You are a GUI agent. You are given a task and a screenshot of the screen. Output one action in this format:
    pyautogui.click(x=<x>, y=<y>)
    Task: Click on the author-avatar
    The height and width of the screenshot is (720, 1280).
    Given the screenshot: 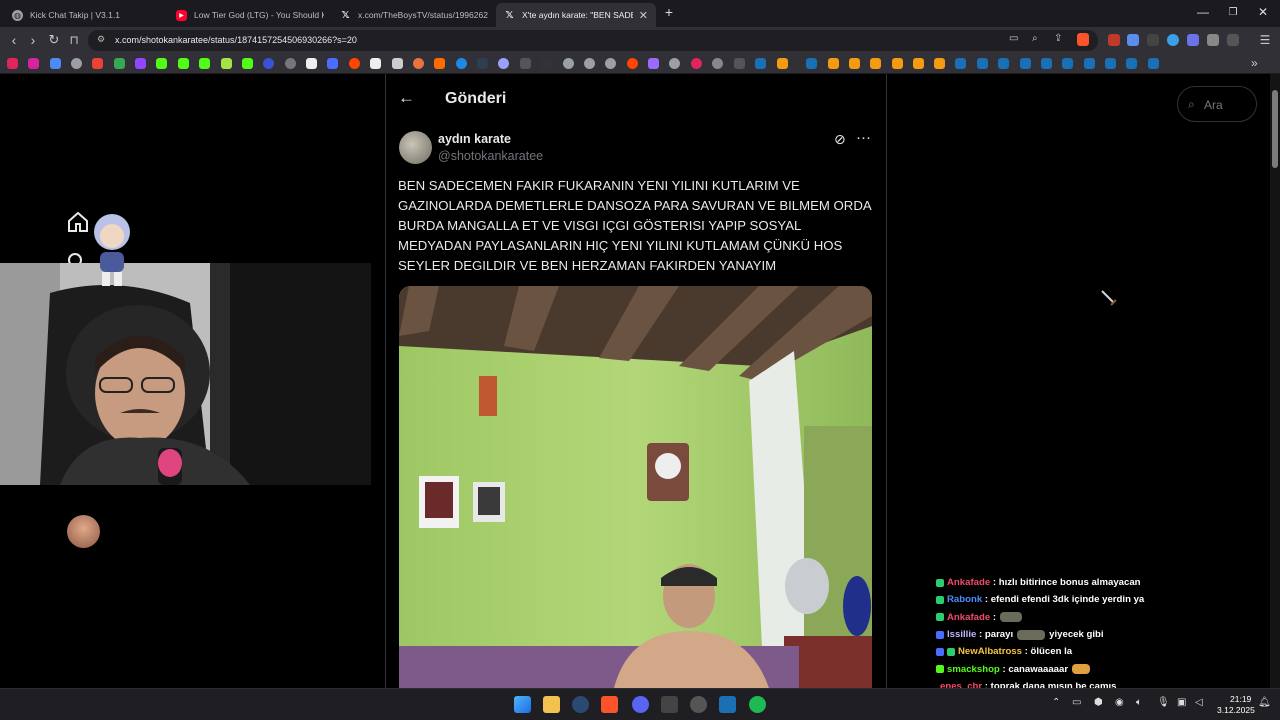 What is the action you would take?
    pyautogui.click(x=415, y=147)
    